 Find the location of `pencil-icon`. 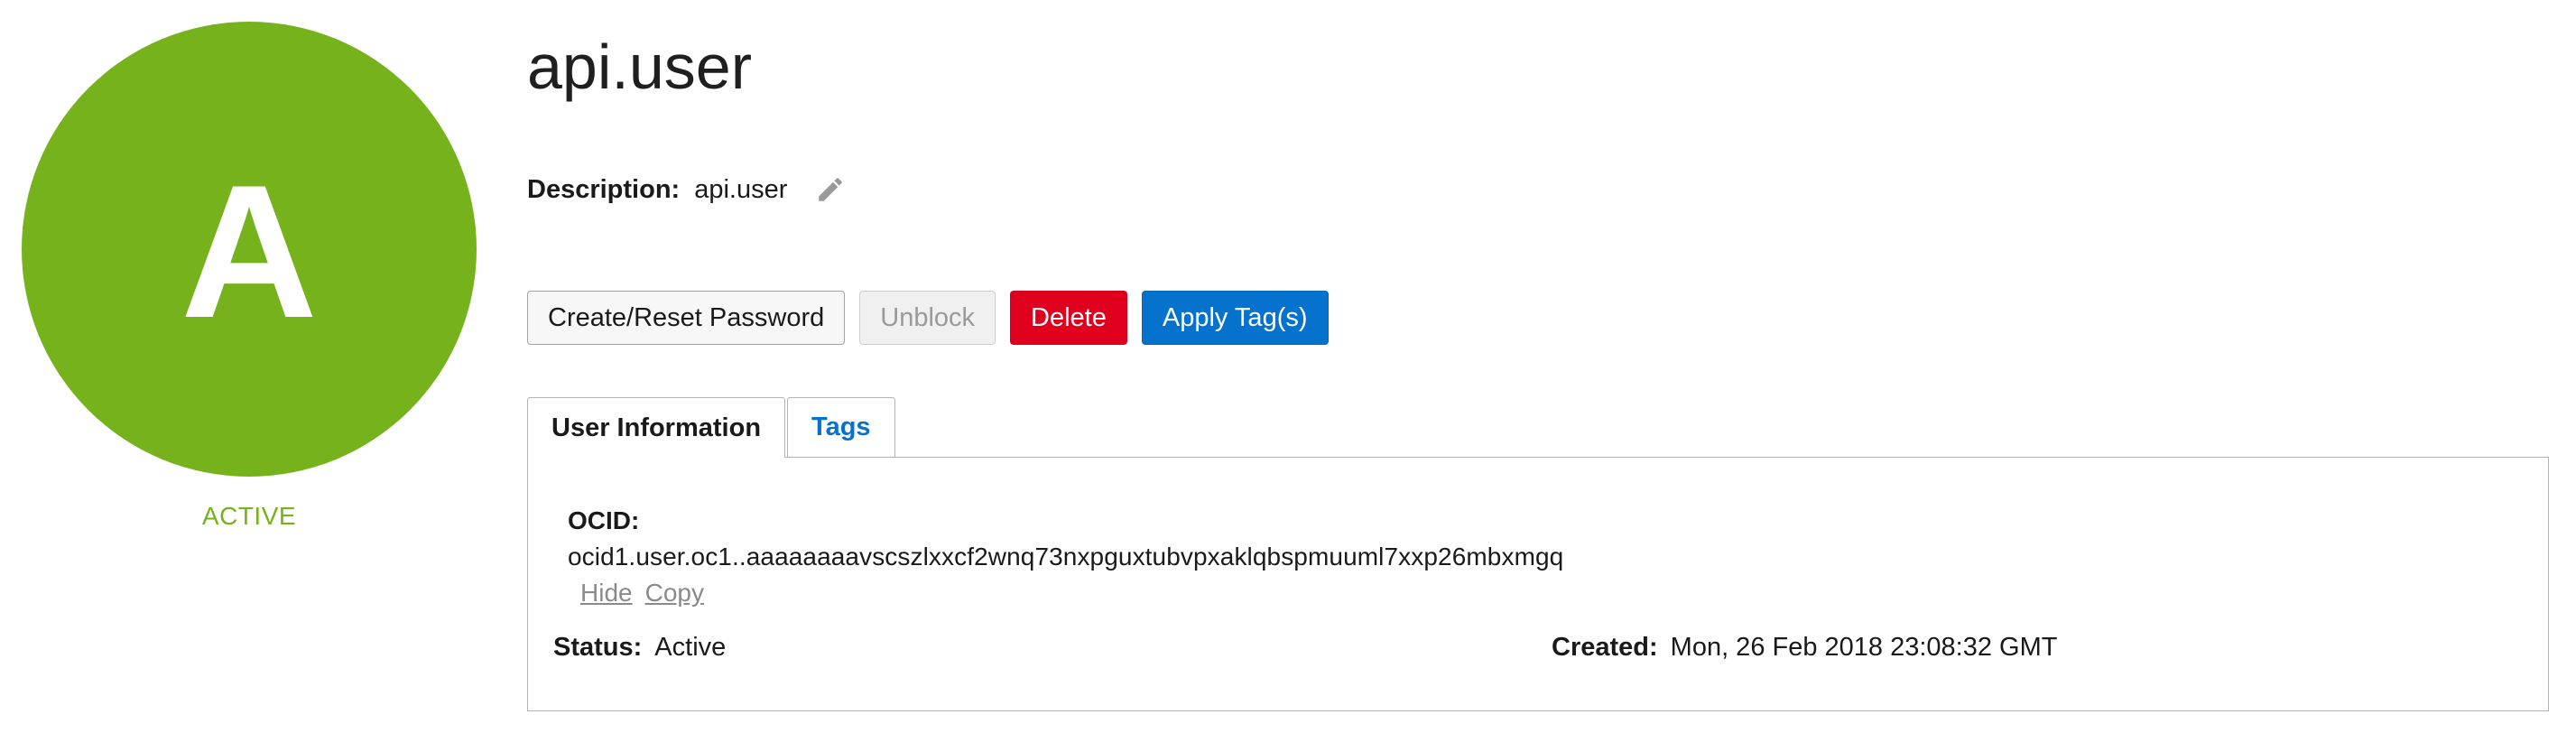

pencil-icon is located at coordinates (830, 189).